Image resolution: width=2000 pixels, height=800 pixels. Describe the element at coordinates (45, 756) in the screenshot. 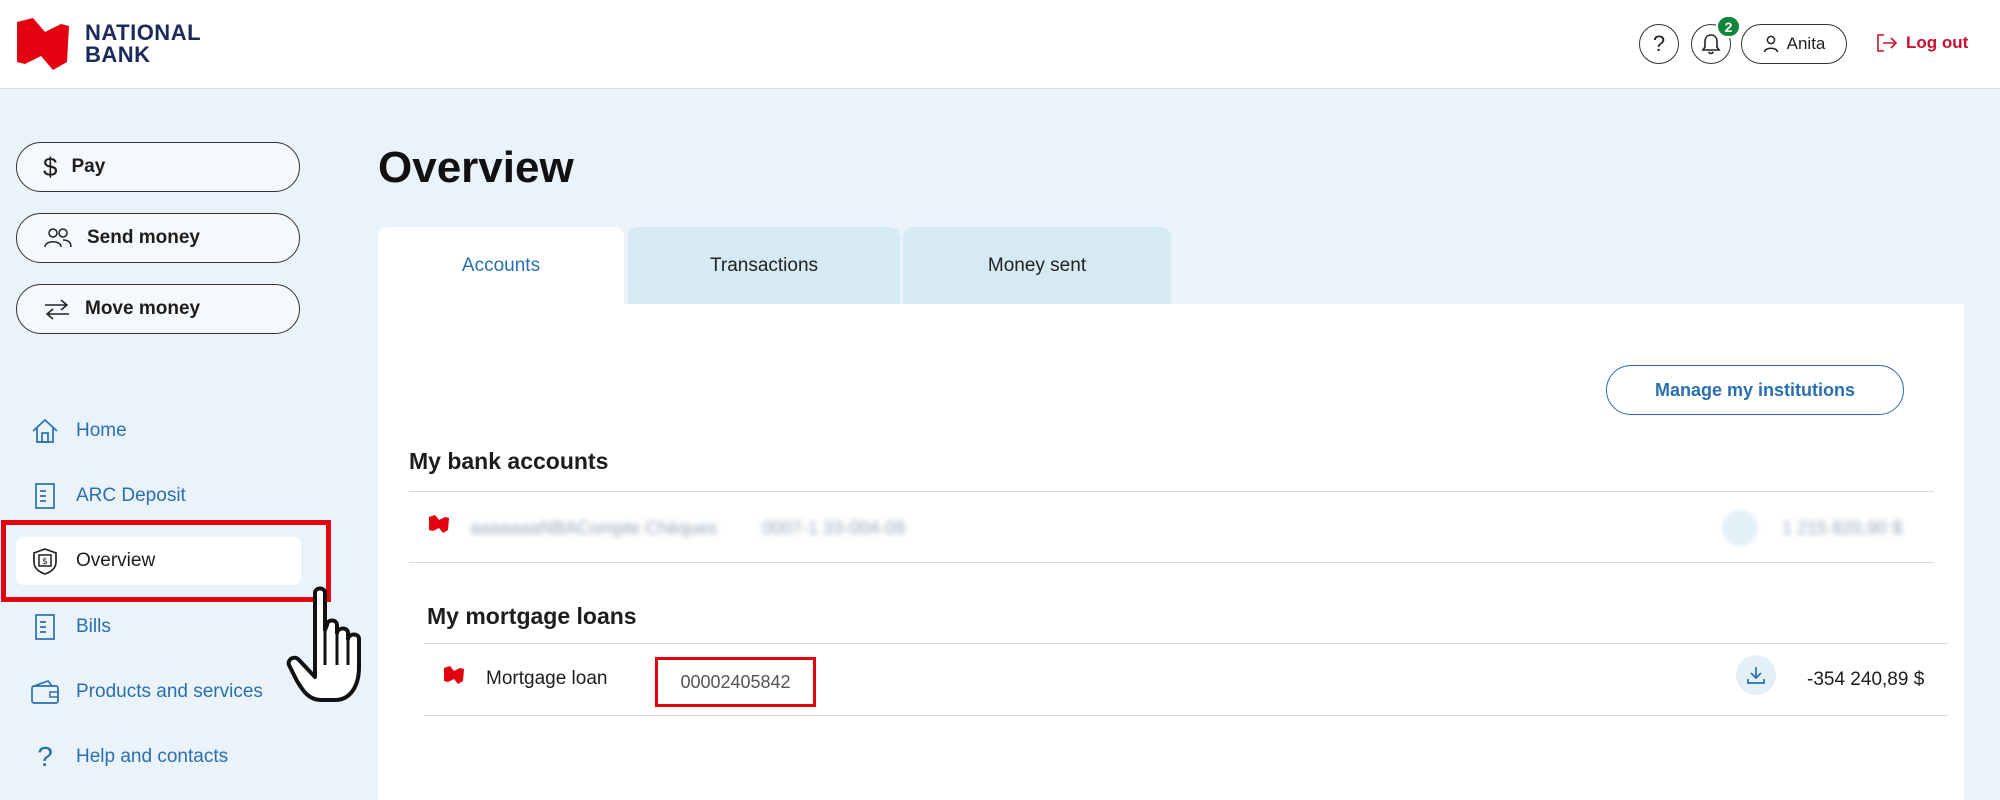

I see `question-icon: ?` at that location.